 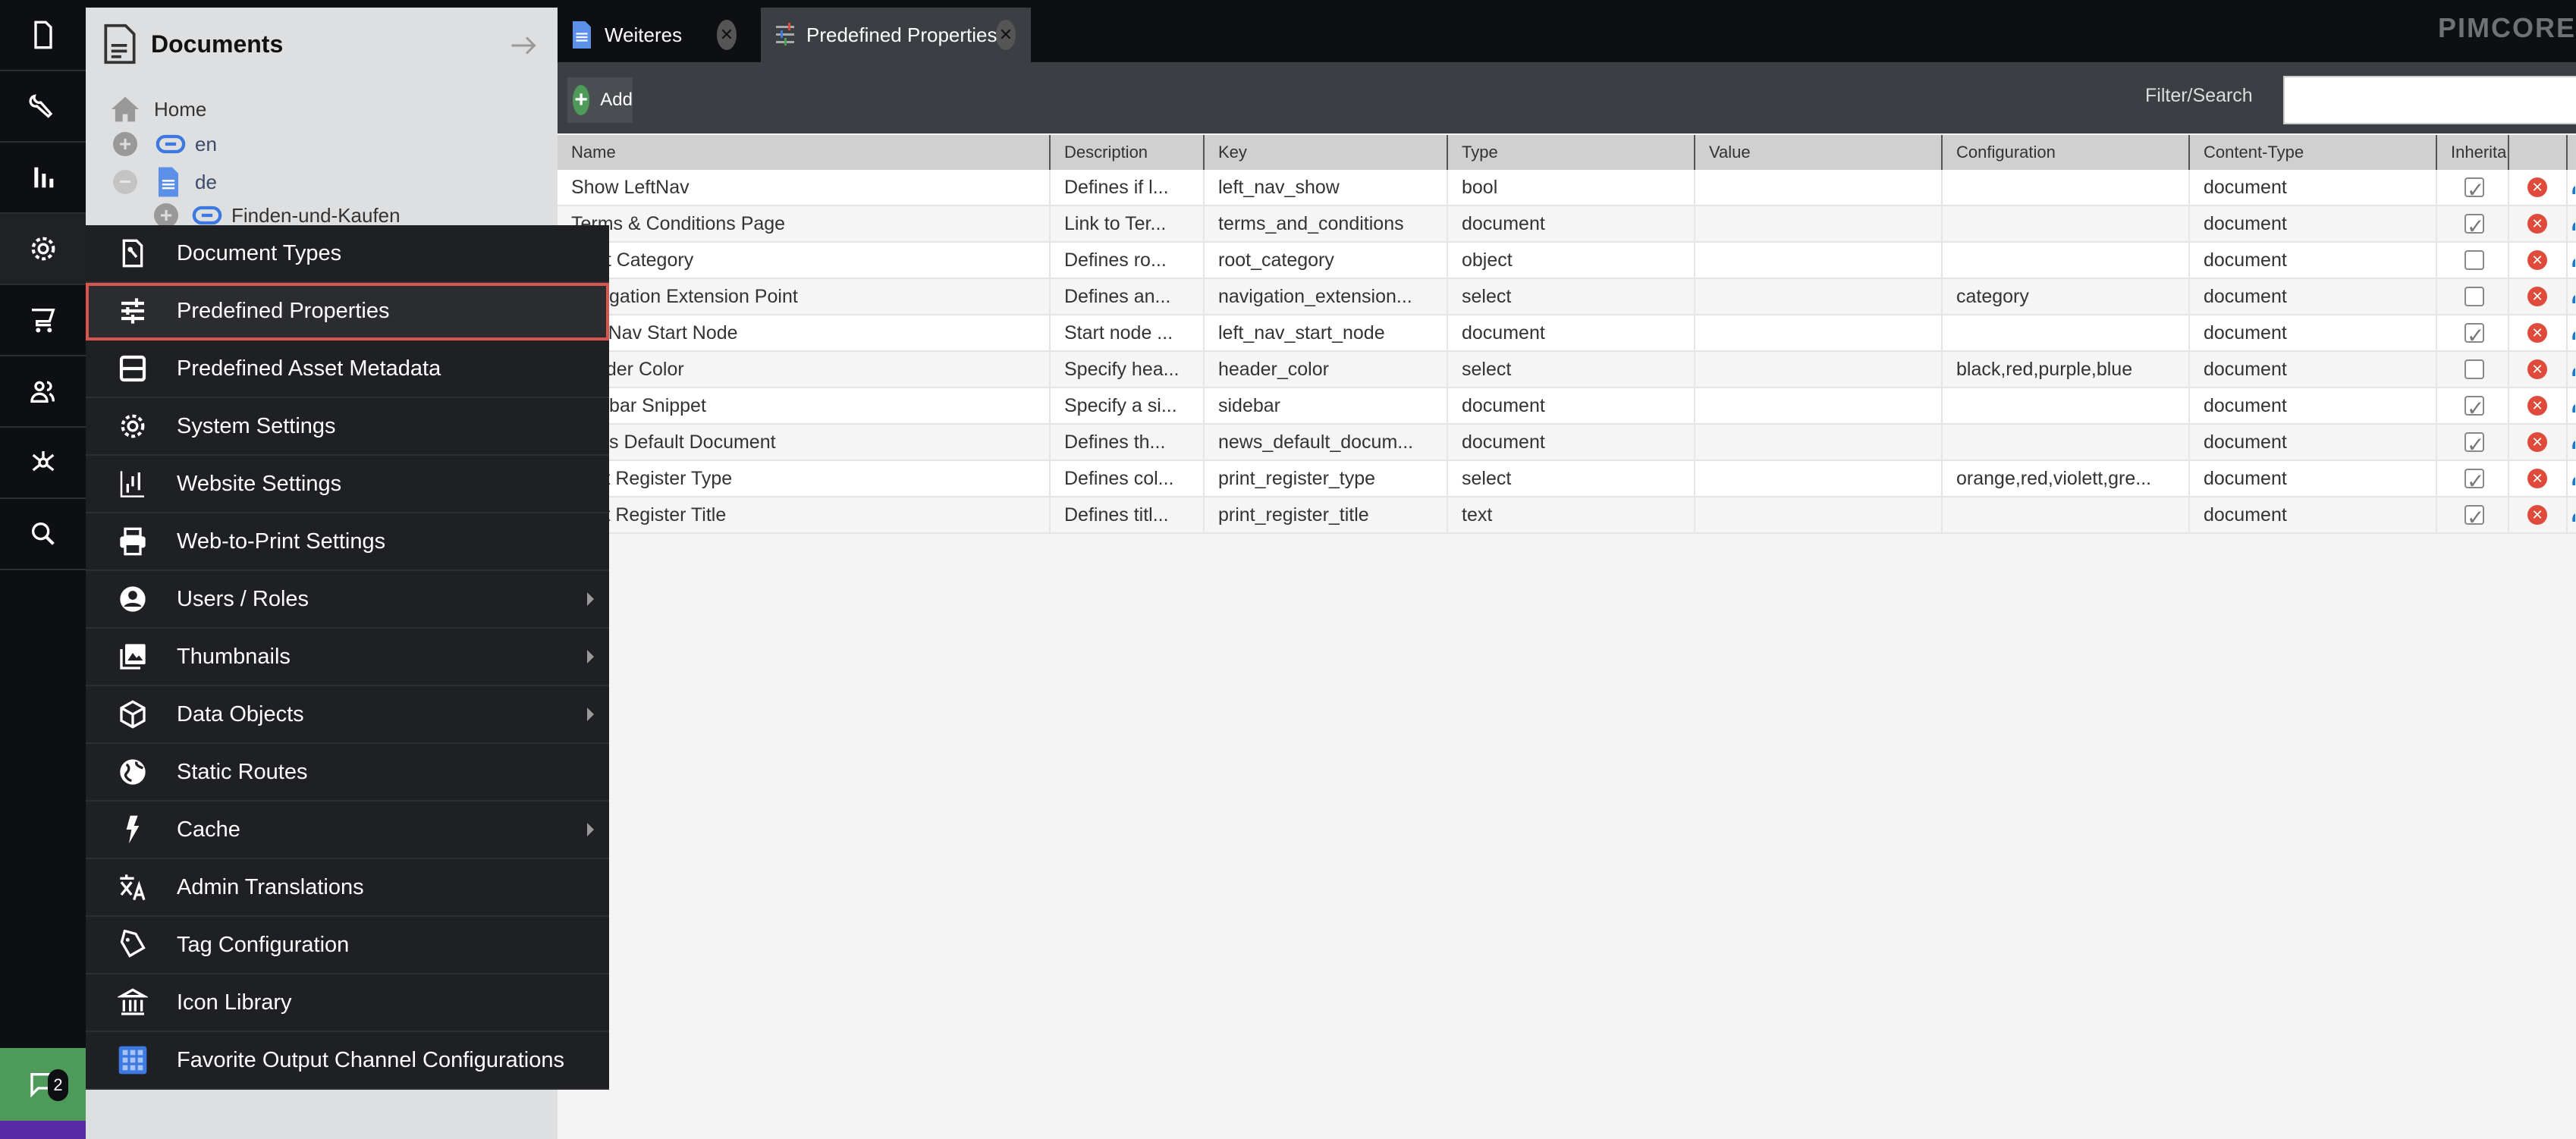 What do you see at coordinates (43, 250) in the screenshot?
I see `nav-settings` at bounding box center [43, 250].